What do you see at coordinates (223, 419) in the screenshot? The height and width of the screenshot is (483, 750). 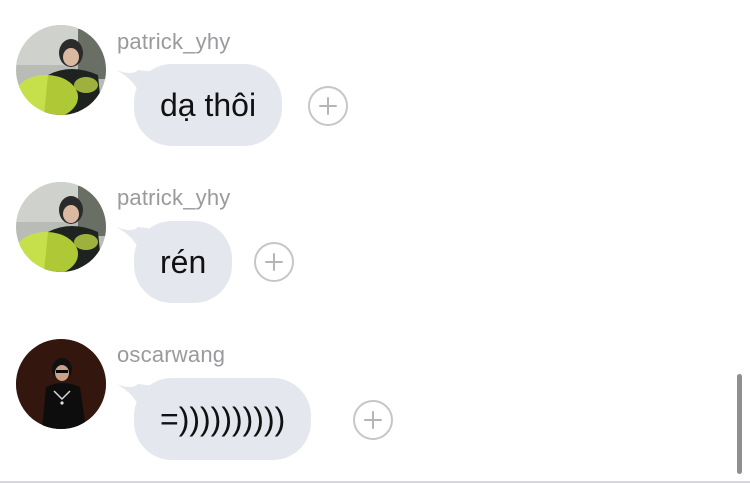 I see `message-bubble: =))))))))))` at bounding box center [223, 419].